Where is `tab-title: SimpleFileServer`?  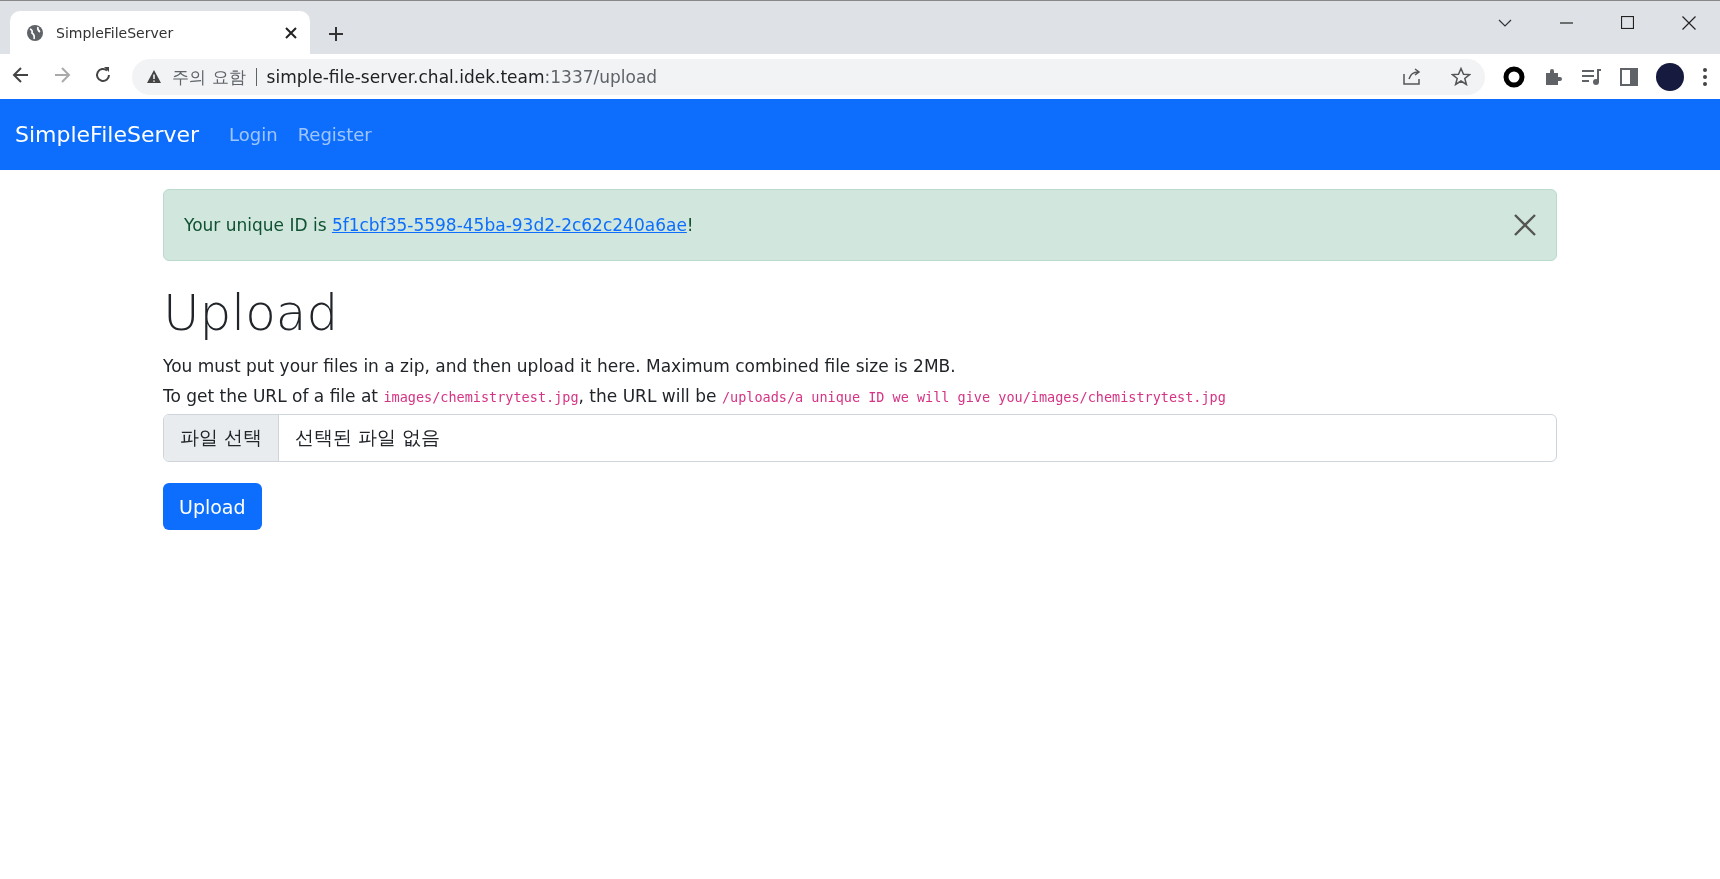
tab-title: SimpleFileServer is located at coordinates (115, 32).